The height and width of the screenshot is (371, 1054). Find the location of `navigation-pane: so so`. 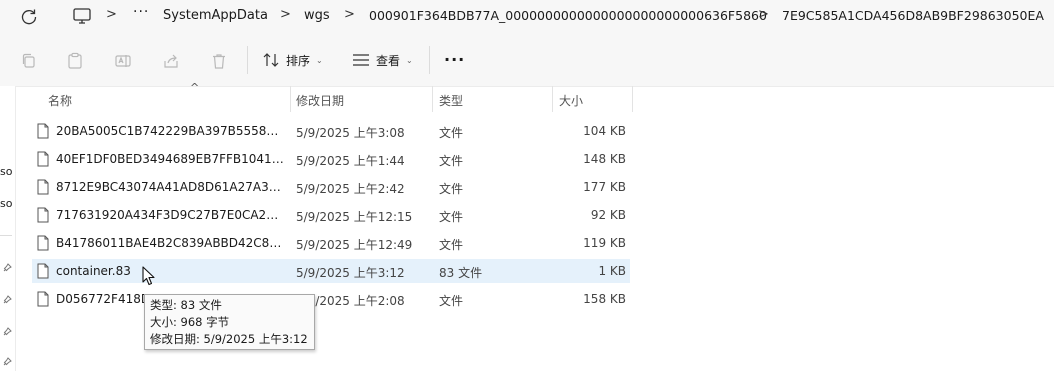

navigation-pane: so so is located at coordinates (8, 228).